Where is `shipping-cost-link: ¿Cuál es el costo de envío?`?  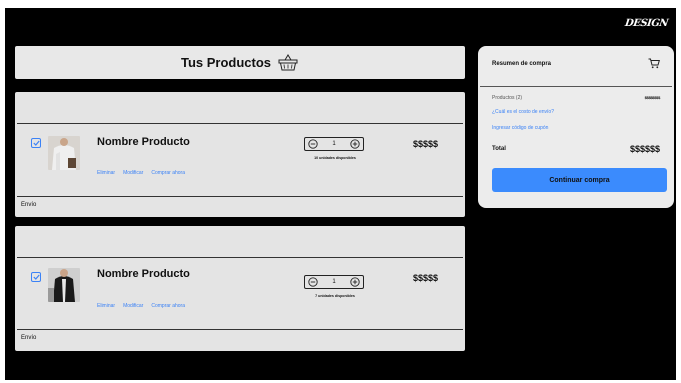
shipping-cost-link: ¿Cuál es el costo de envío? is located at coordinates (523, 112).